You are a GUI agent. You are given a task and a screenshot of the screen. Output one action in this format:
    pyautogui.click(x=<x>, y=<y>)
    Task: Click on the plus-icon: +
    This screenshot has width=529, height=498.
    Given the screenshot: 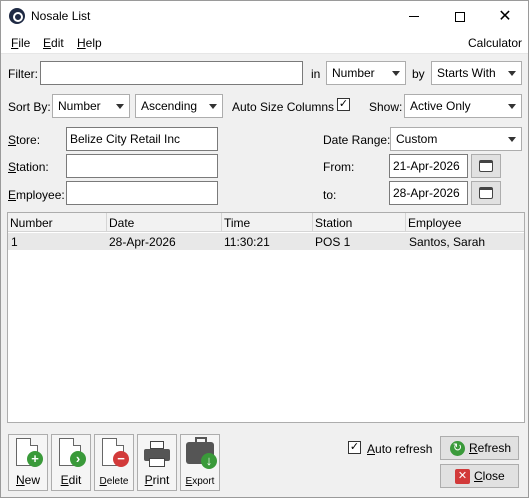 What is the action you would take?
    pyautogui.click(x=35, y=459)
    